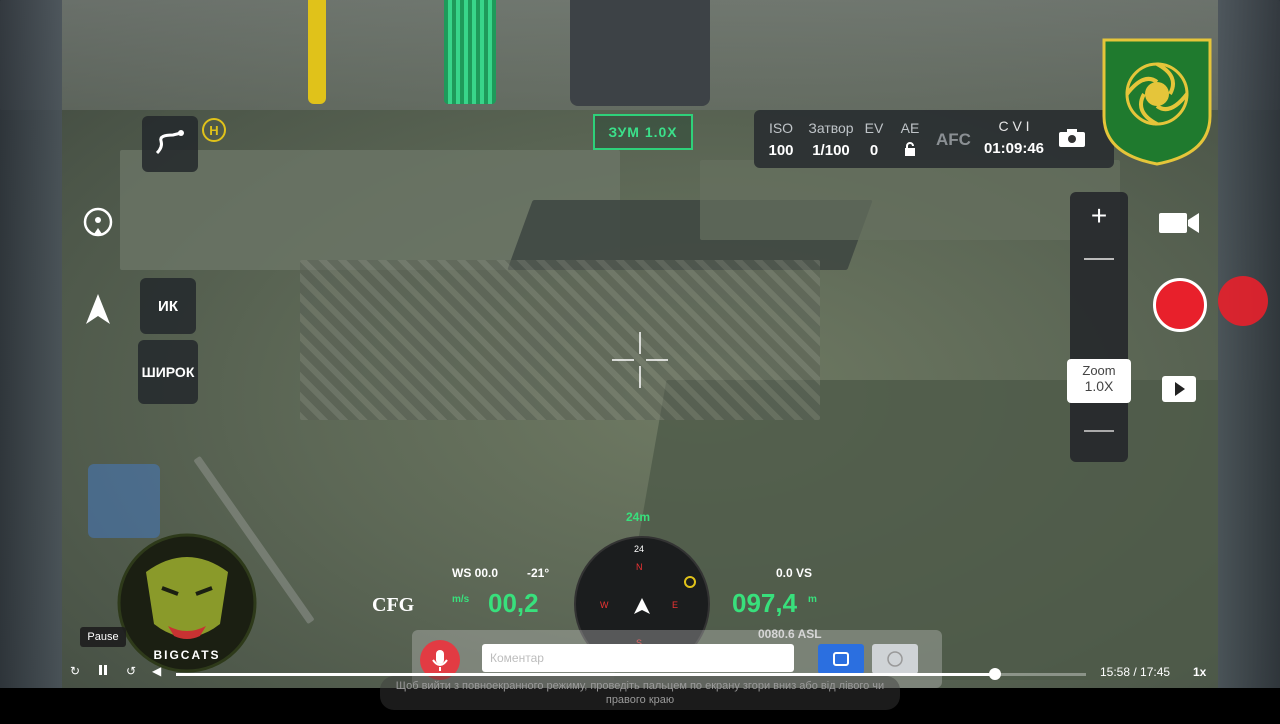 This screenshot has width=1280, height=724. Describe the element at coordinates (1072, 138) in the screenshot. I see `camera-icon` at that location.